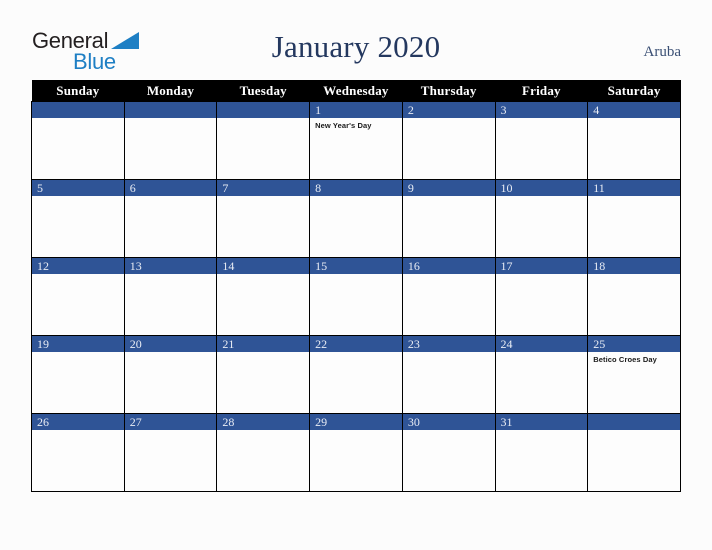  What do you see at coordinates (541, 218) in the screenshot?
I see `calendar-day-cell: 10` at bounding box center [541, 218].